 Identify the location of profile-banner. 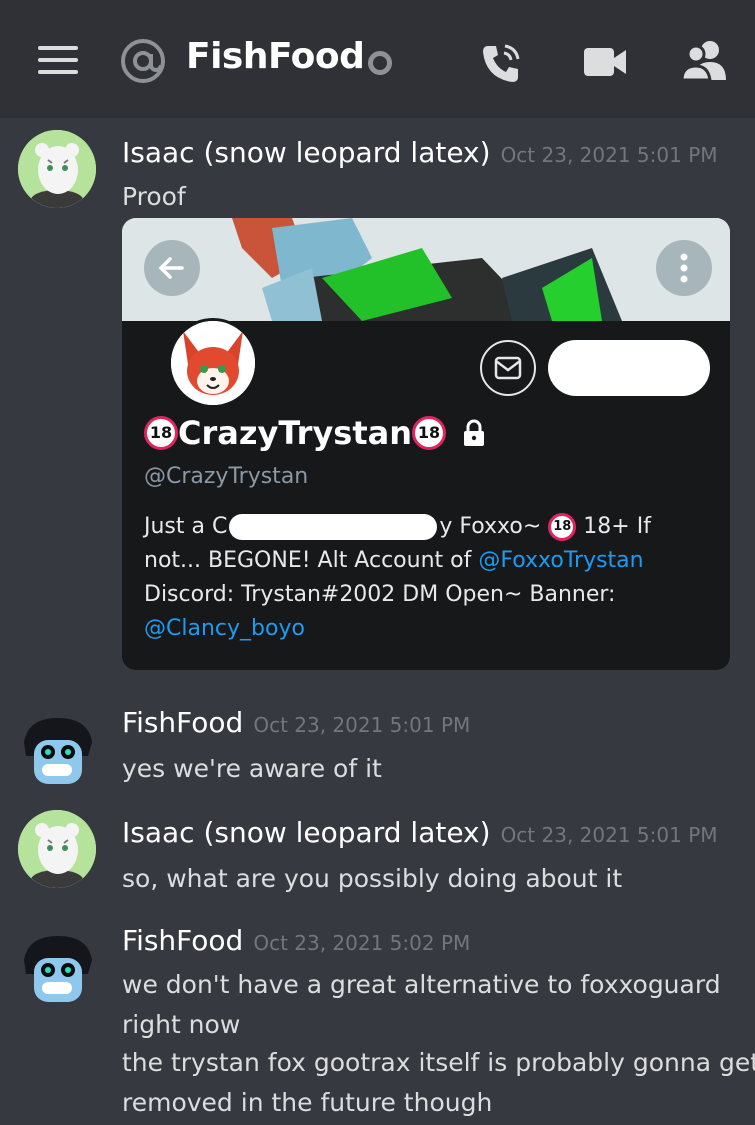
(426, 269).